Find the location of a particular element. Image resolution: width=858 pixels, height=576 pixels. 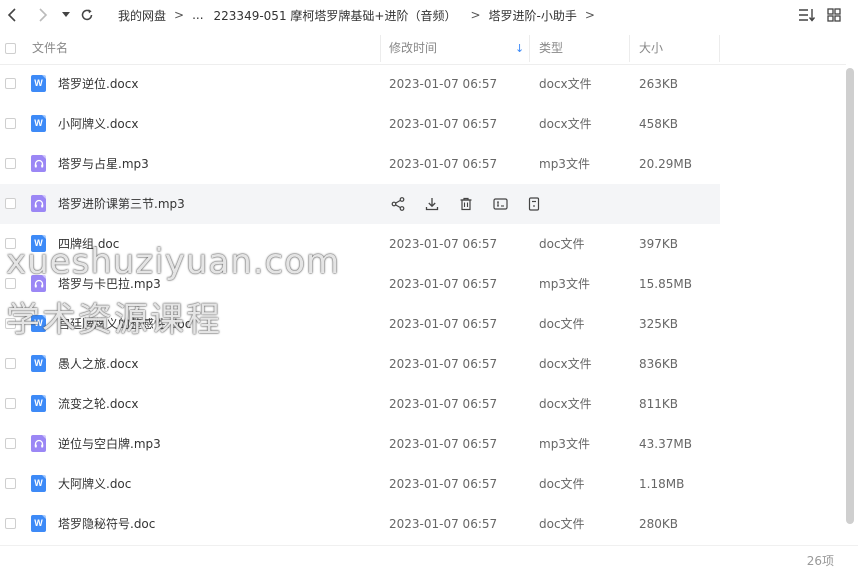

grid-view-icon is located at coordinates (834, 15).